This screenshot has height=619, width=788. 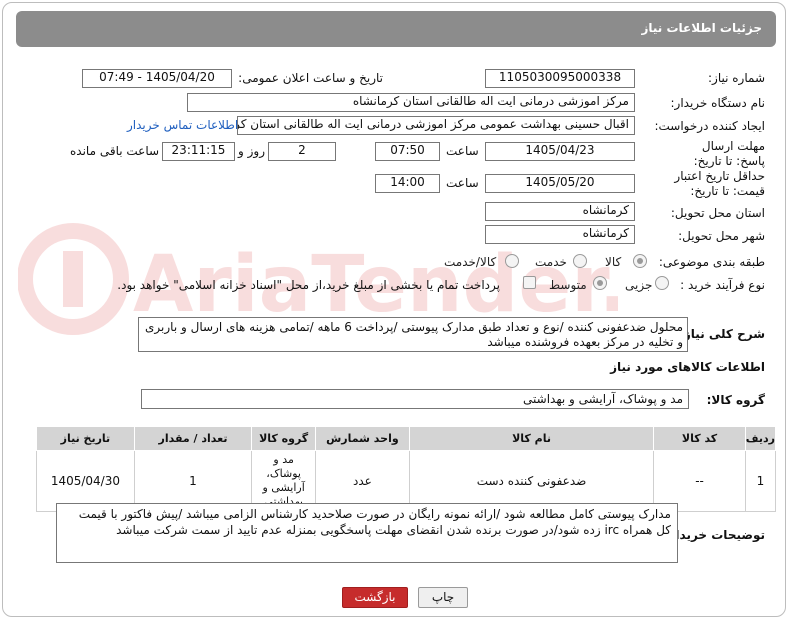 What do you see at coordinates (662, 283) in the screenshot?
I see `process-partial-radio` at bounding box center [662, 283].